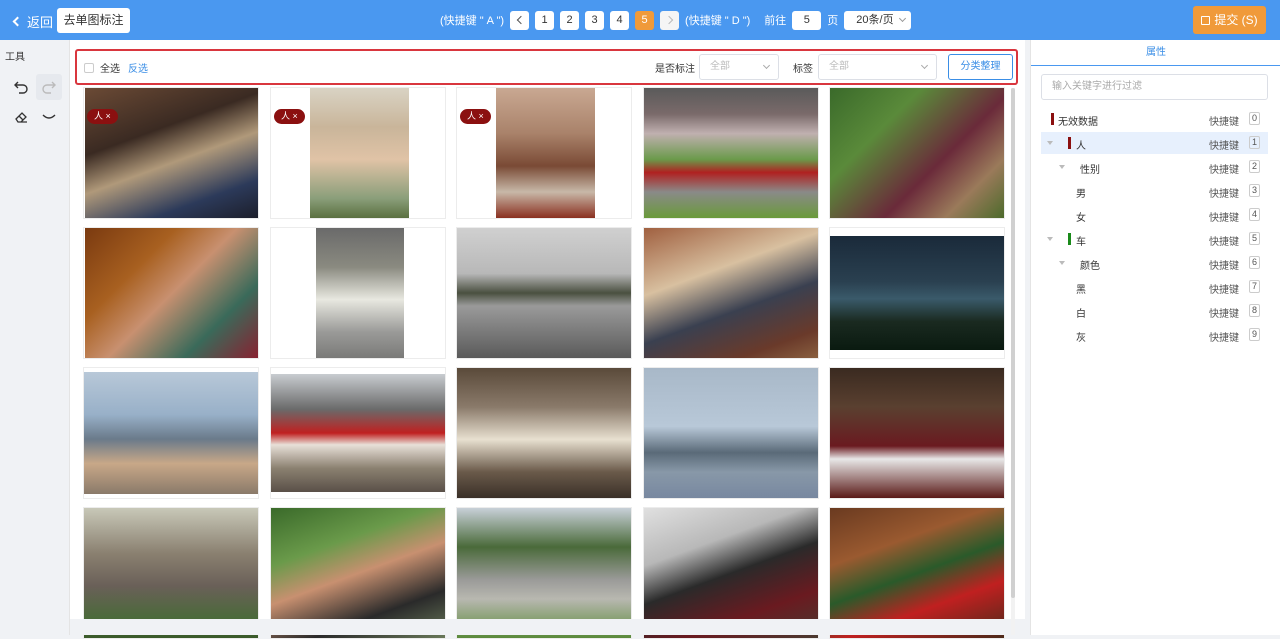  Describe the element at coordinates (89, 68) in the screenshot. I see `select-all-checkbox` at that location.